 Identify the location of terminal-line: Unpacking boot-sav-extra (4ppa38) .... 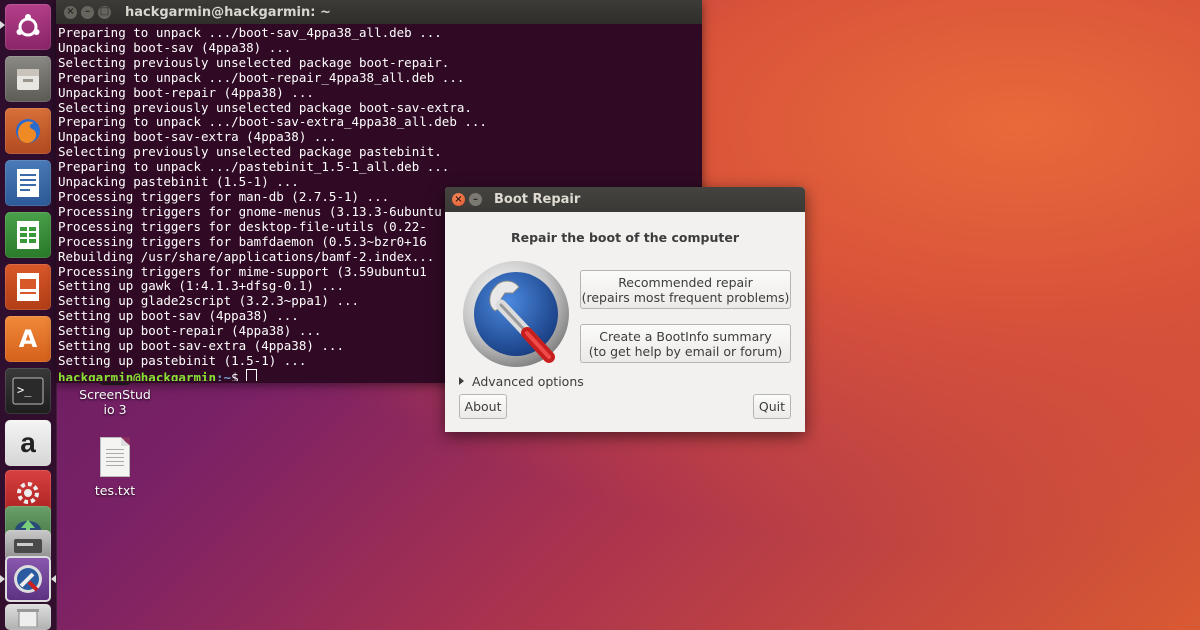
(197, 137).